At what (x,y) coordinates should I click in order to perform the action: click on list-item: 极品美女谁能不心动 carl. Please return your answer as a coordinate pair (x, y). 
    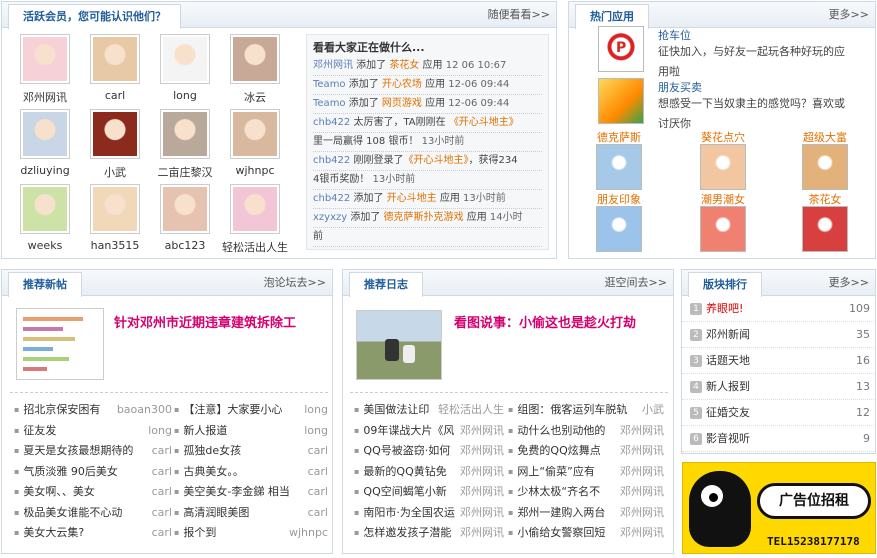
    Looking at the image, I should click on (93, 513).